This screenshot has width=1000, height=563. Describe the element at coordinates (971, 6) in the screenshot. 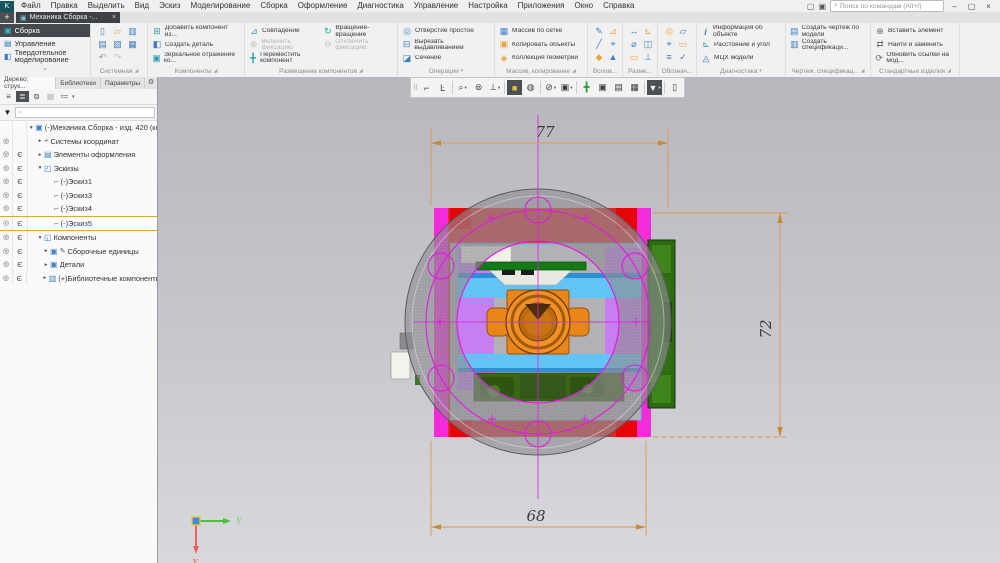

I see `restore-button: ▢` at that location.